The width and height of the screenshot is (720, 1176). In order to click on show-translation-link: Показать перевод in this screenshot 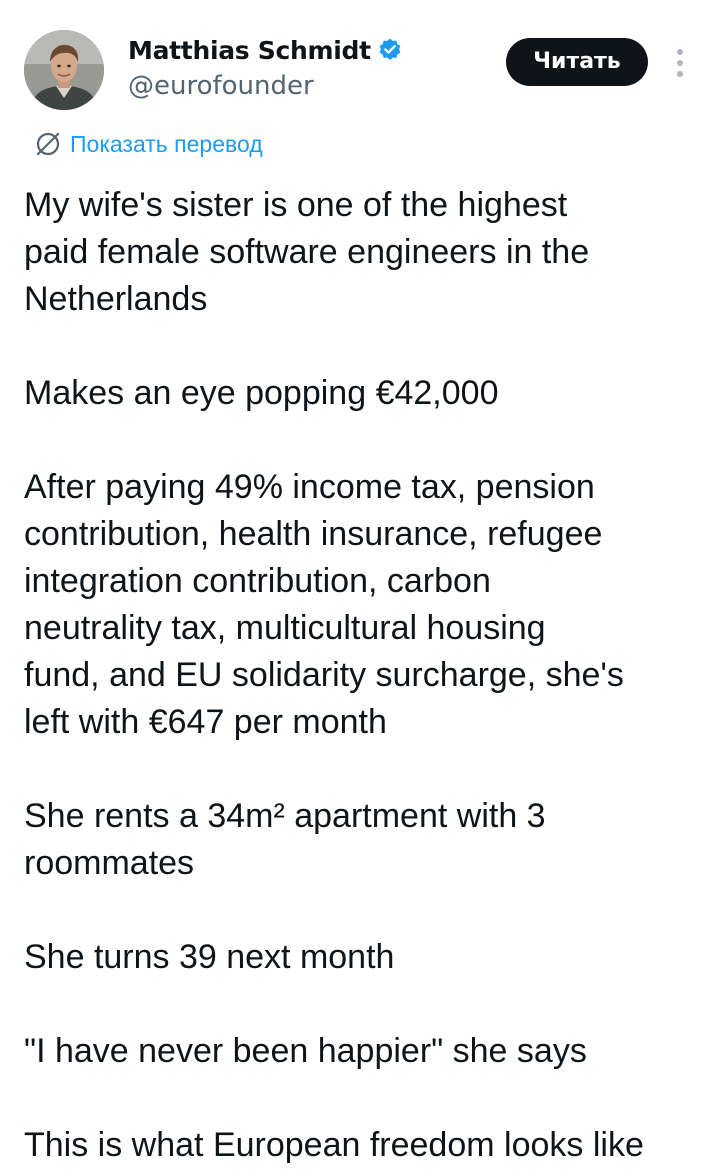, I will do `click(148, 144)`.